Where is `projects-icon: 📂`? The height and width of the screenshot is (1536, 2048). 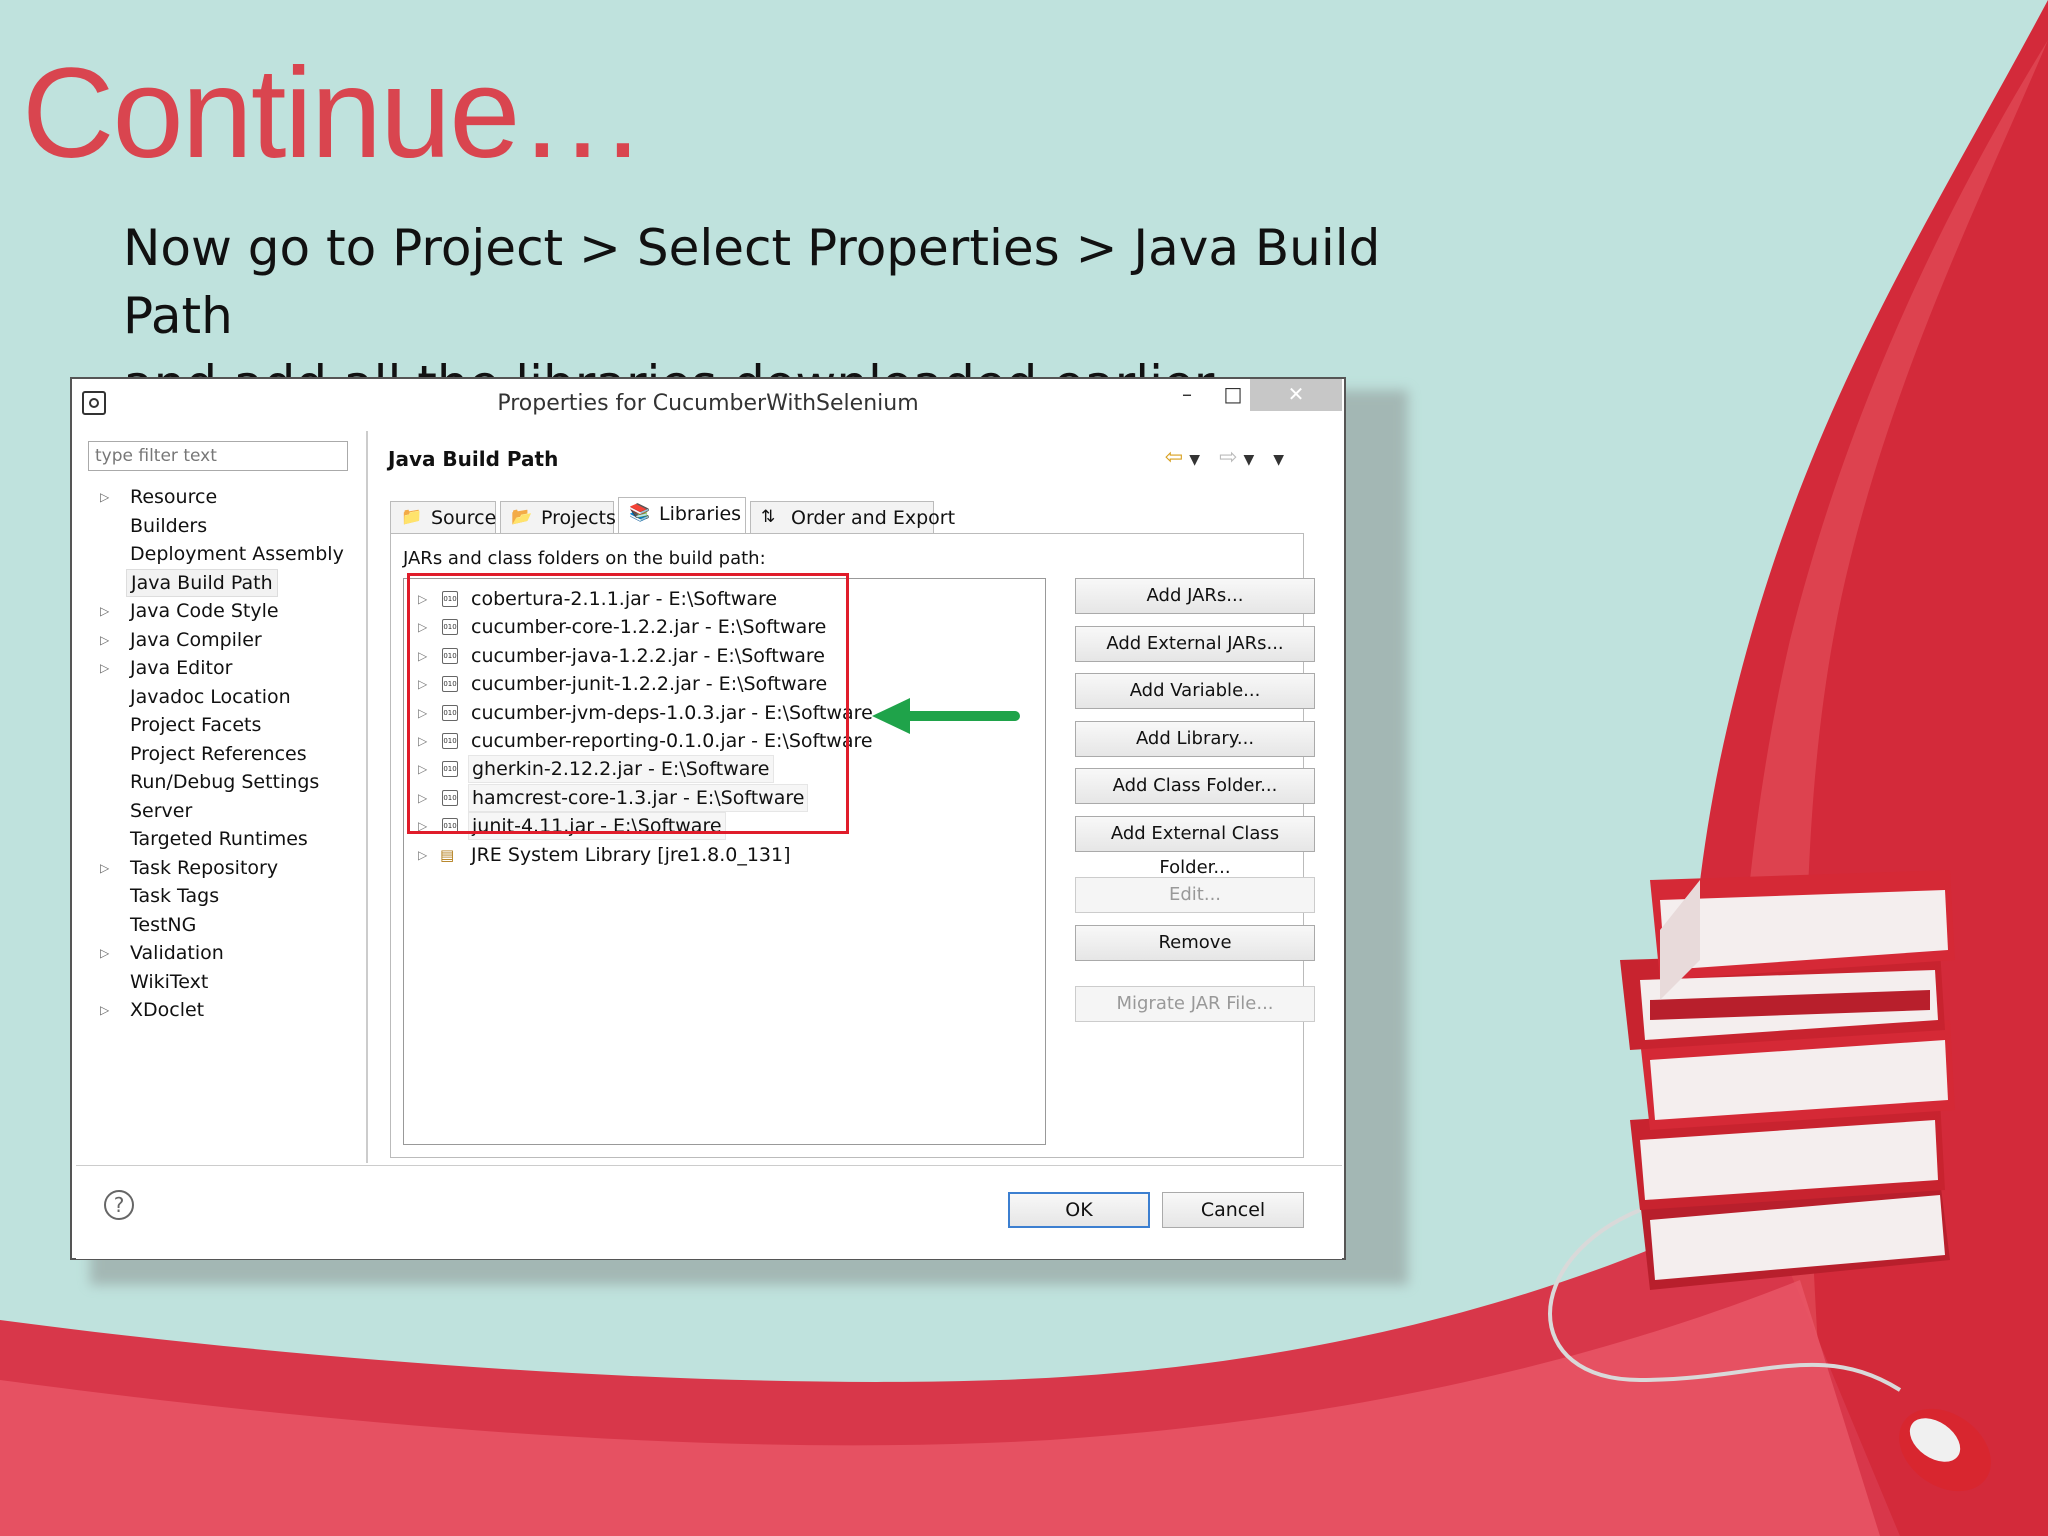
projects-icon: 📂 is located at coordinates (522, 517).